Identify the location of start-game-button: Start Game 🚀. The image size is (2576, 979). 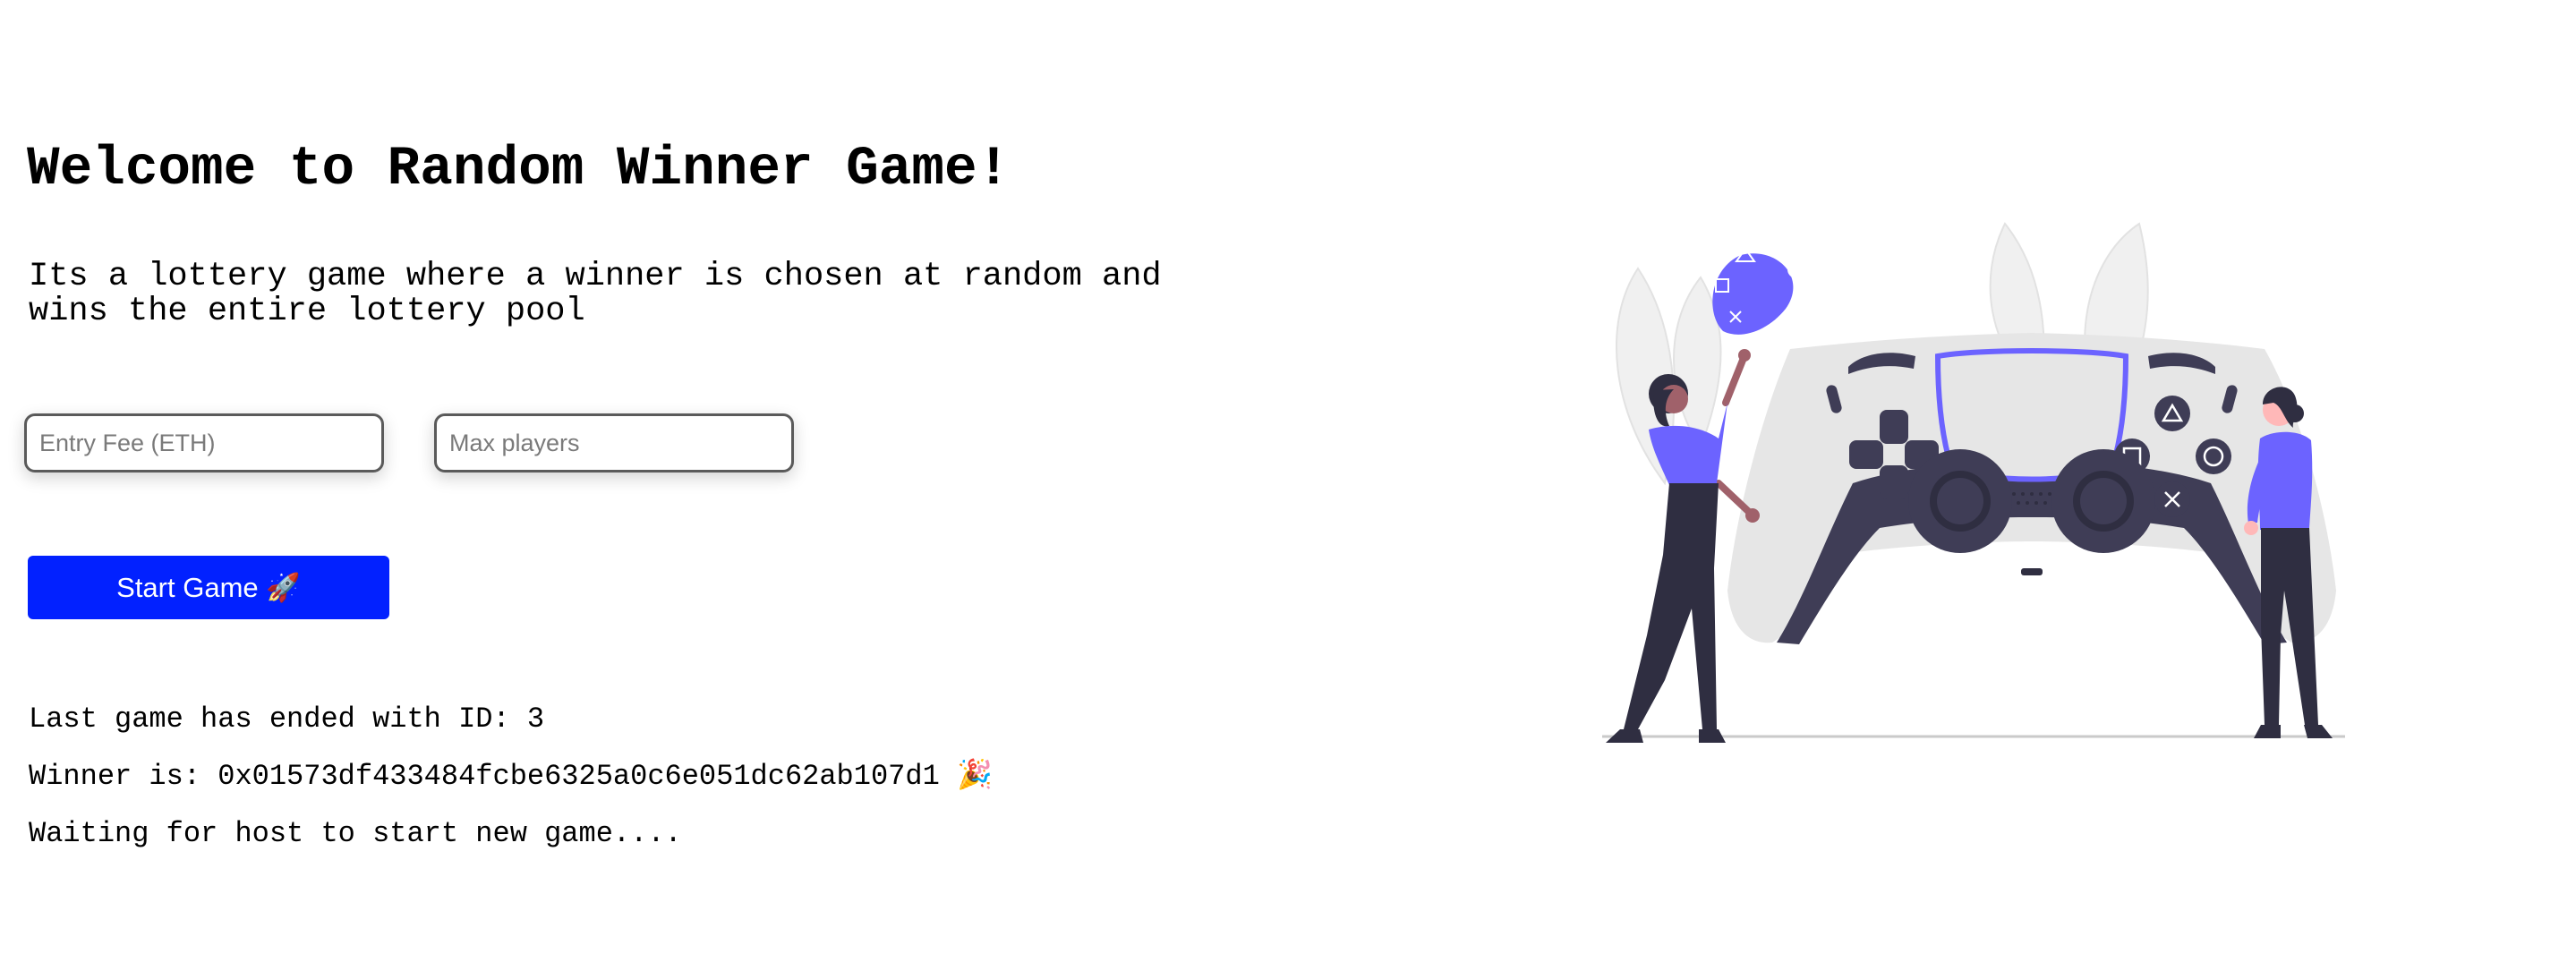
(208, 587).